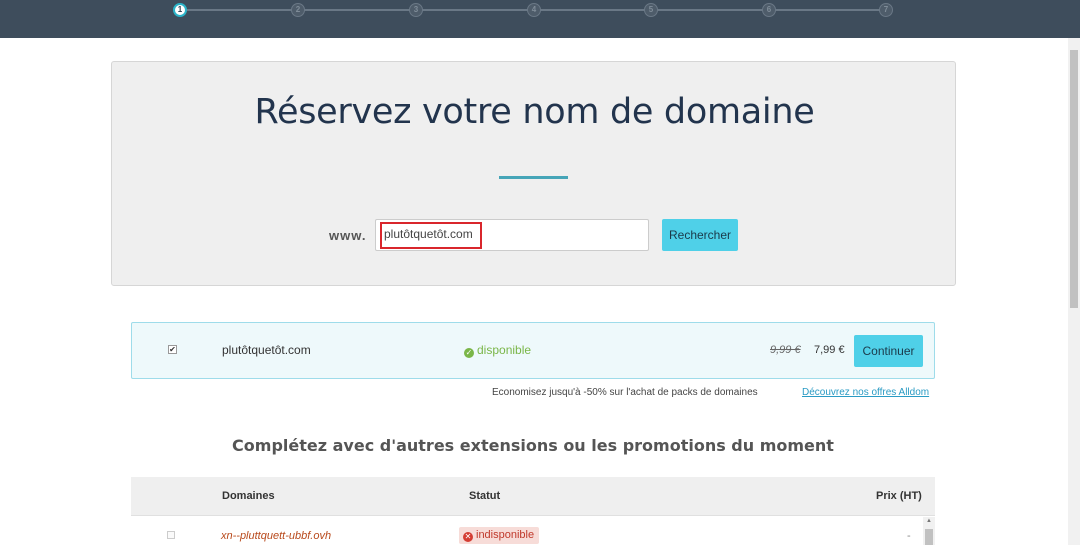  I want to click on status-badge: ✕ indisponible, so click(499, 535).